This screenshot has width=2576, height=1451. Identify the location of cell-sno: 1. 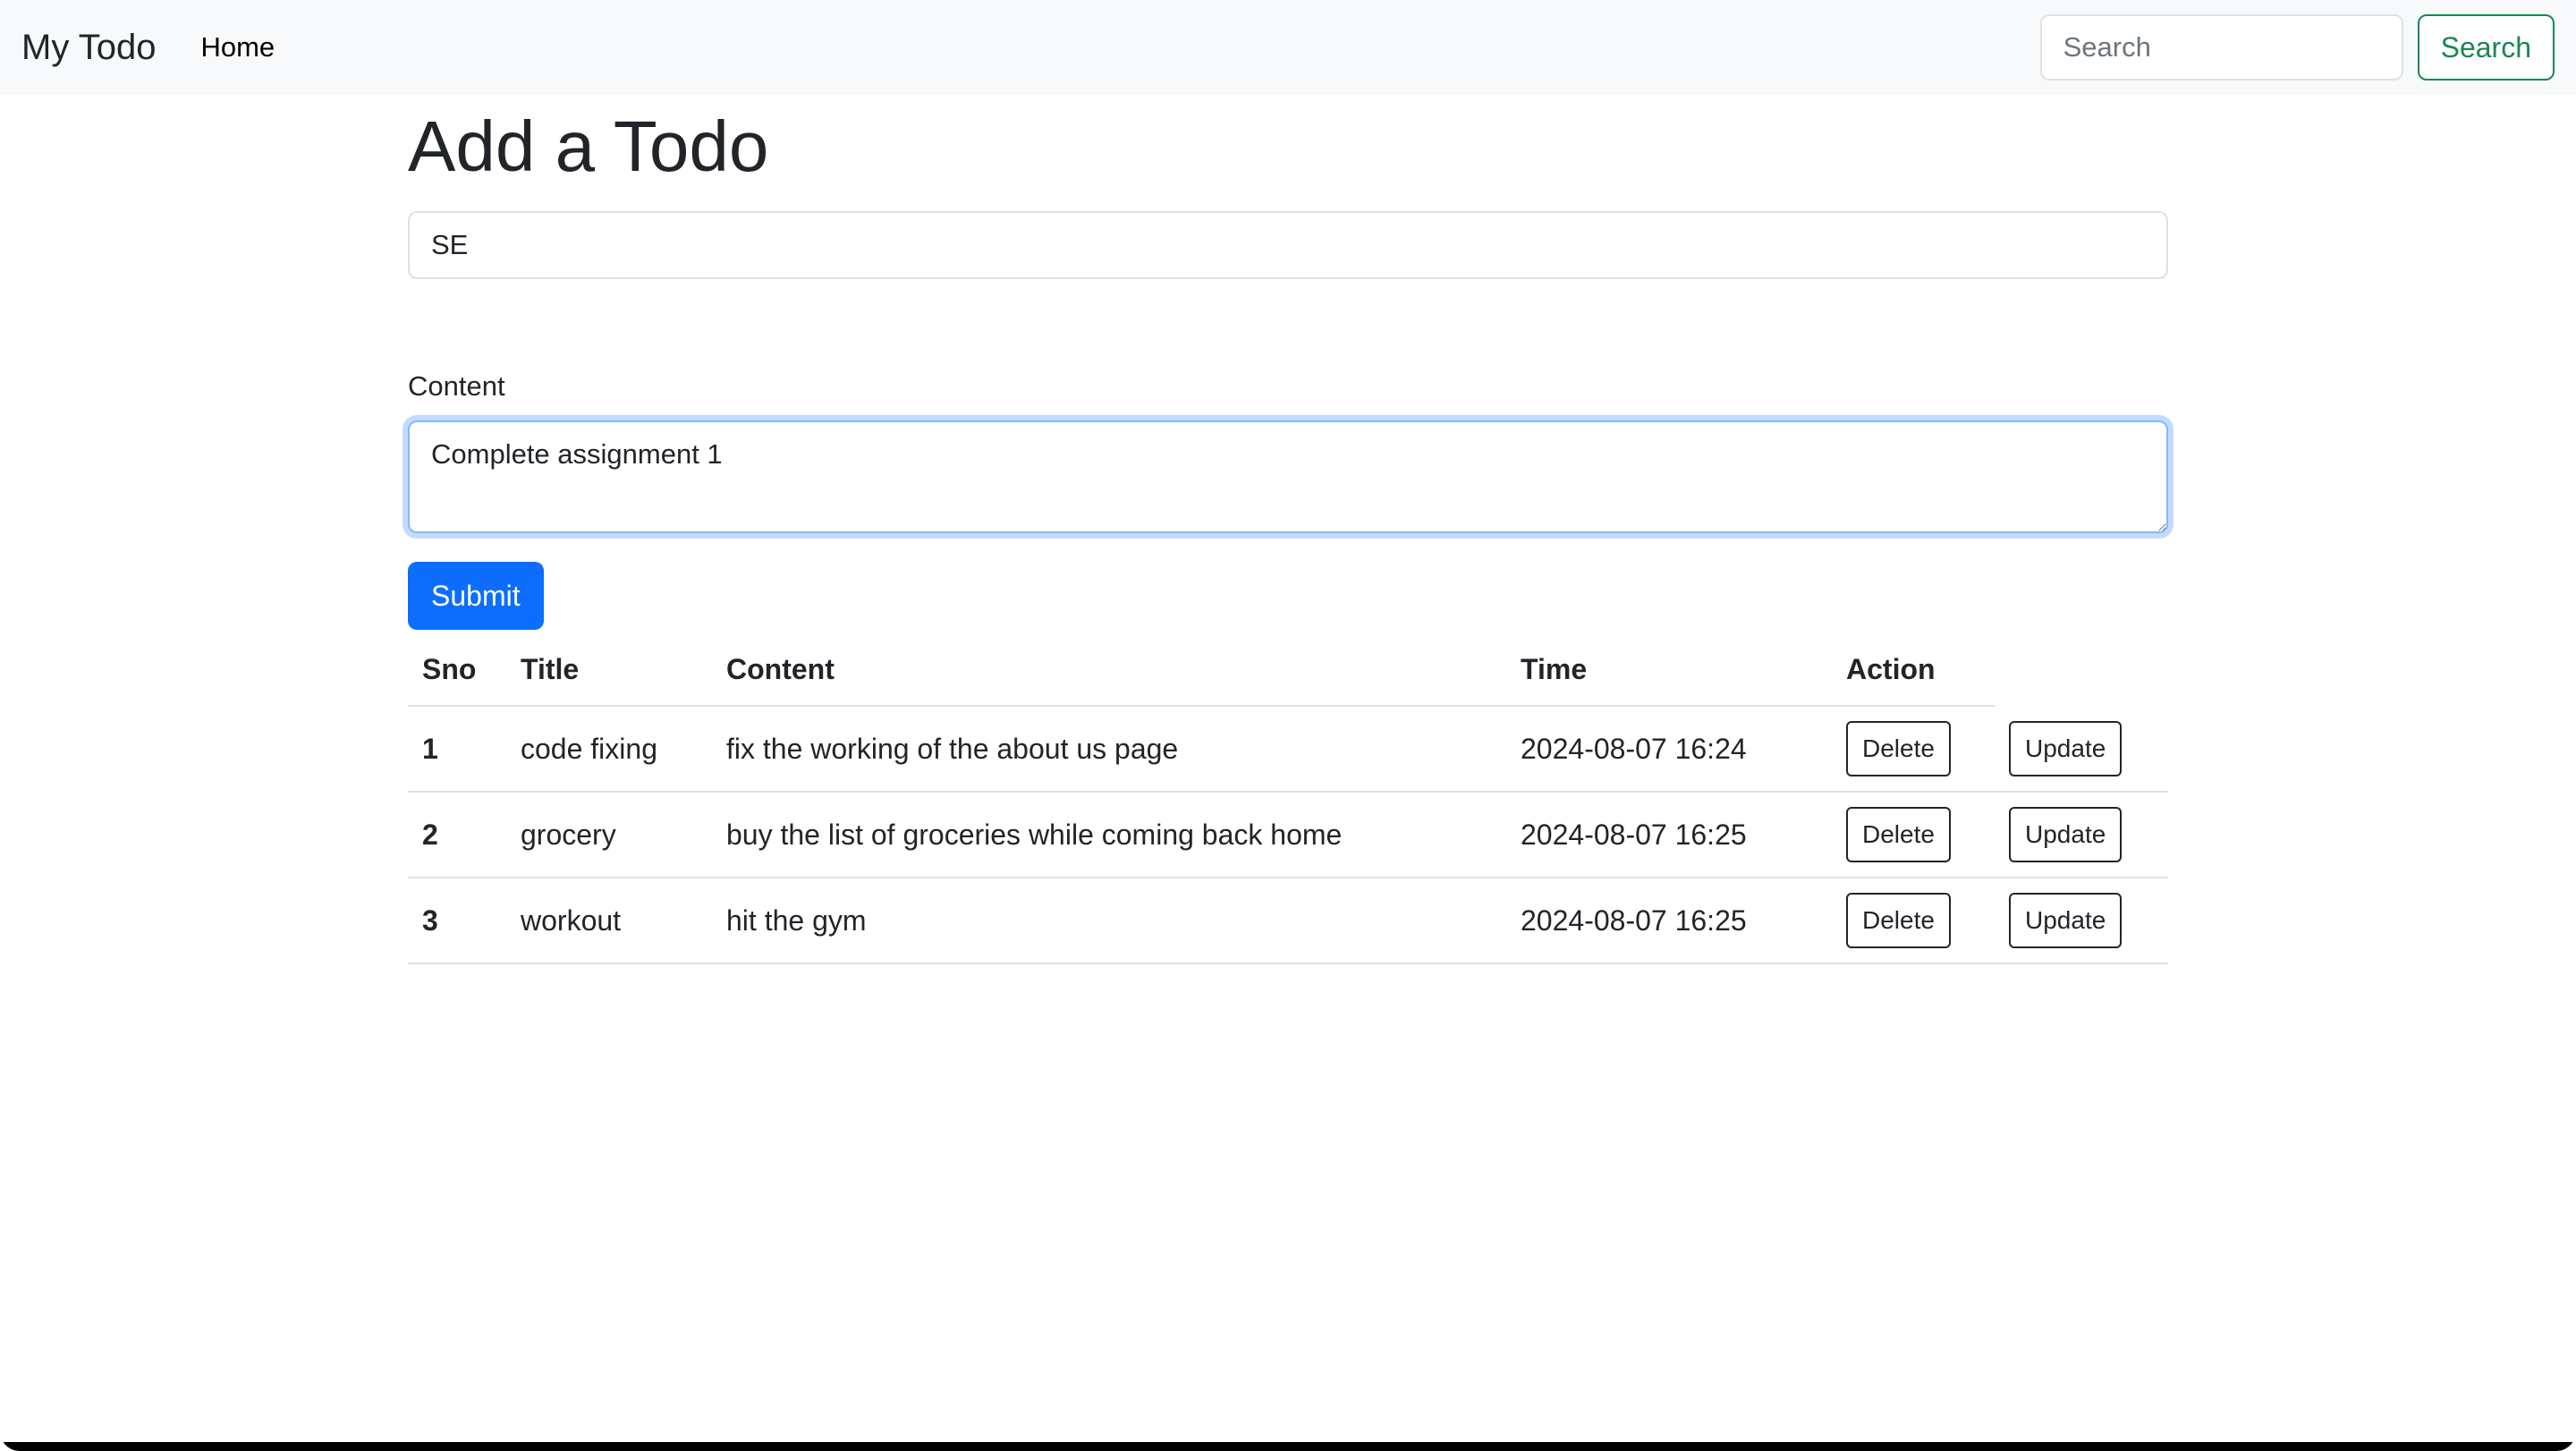
(457, 749).